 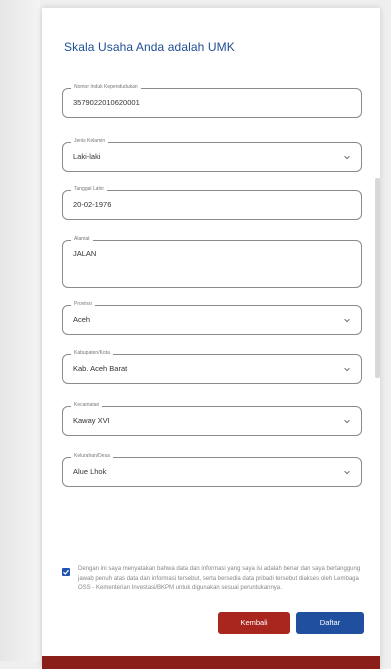 What do you see at coordinates (254, 623) in the screenshot?
I see `back-button: Kembali` at bounding box center [254, 623].